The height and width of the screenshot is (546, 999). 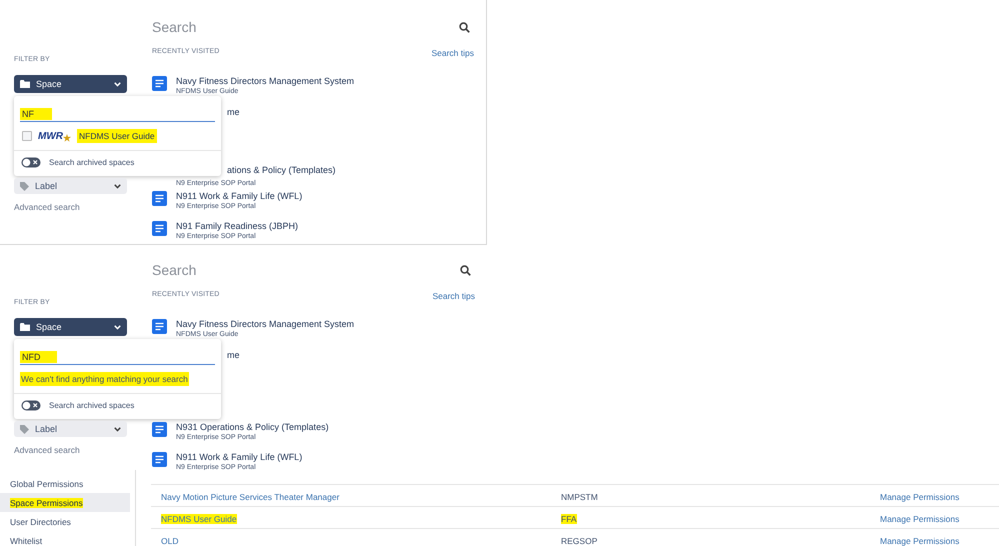 What do you see at coordinates (104, 379) in the screenshot?
I see `no-results-message: We can't find anything matching your search` at bounding box center [104, 379].